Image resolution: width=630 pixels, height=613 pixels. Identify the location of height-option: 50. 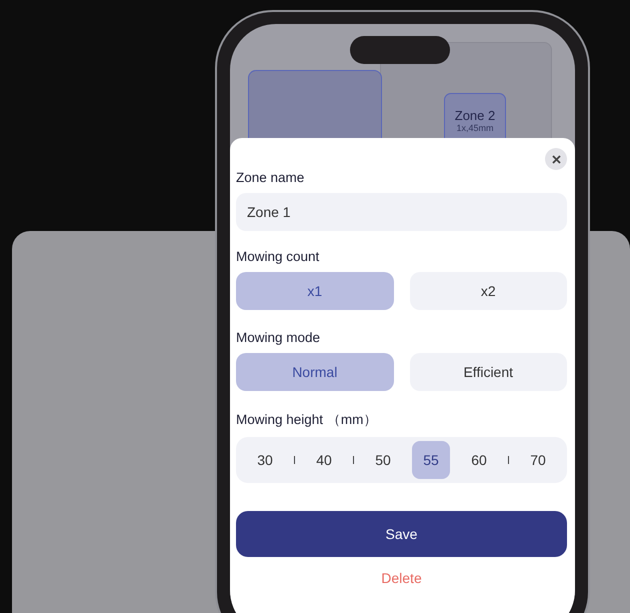
(383, 460).